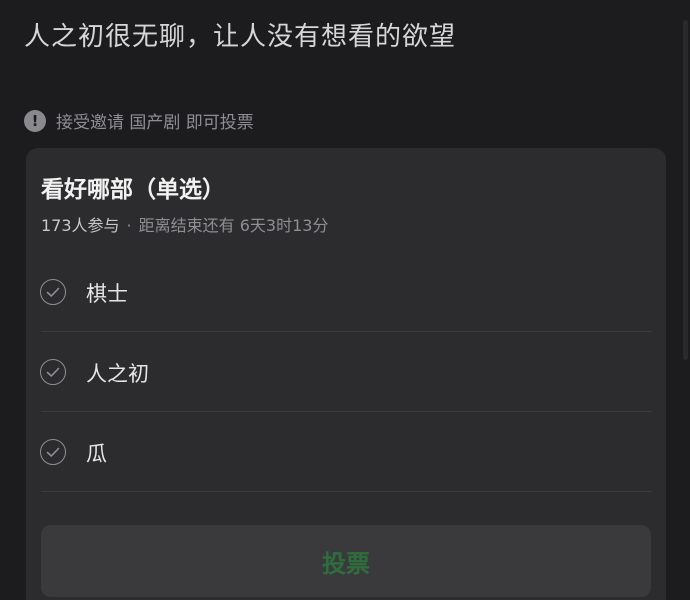  What do you see at coordinates (117, 374) in the screenshot?
I see `option-label: 人之初` at bounding box center [117, 374].